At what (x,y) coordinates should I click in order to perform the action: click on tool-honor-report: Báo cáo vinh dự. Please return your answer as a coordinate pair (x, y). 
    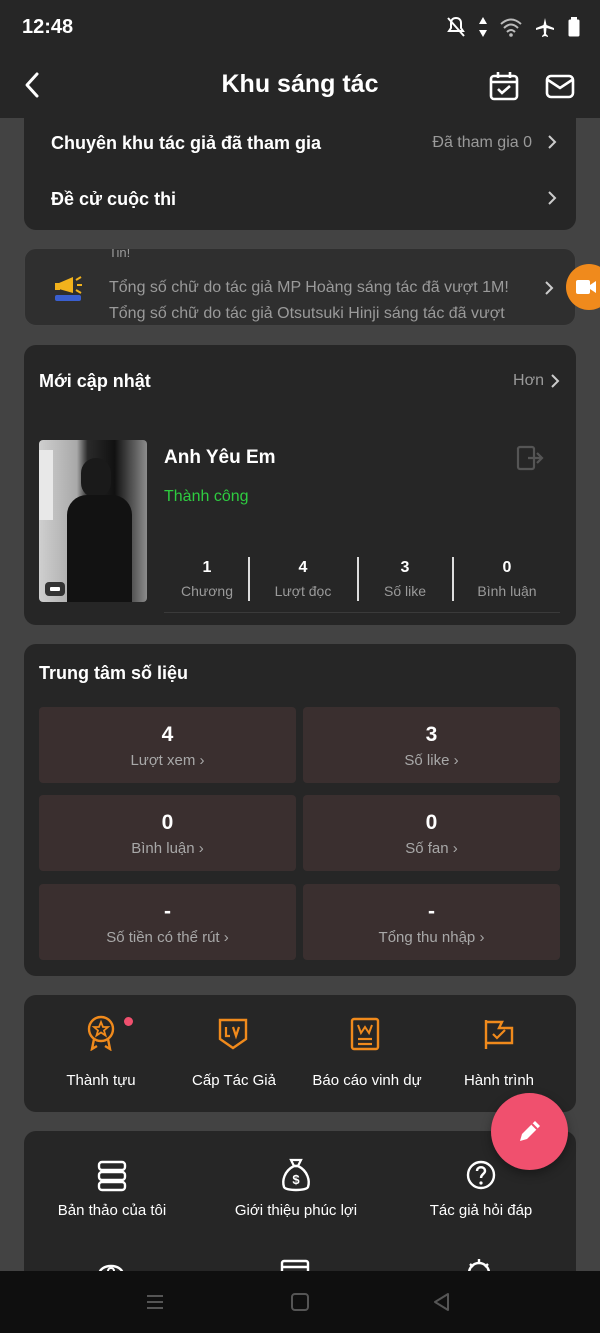
    Looking at the image, I should click on (367, 1053).